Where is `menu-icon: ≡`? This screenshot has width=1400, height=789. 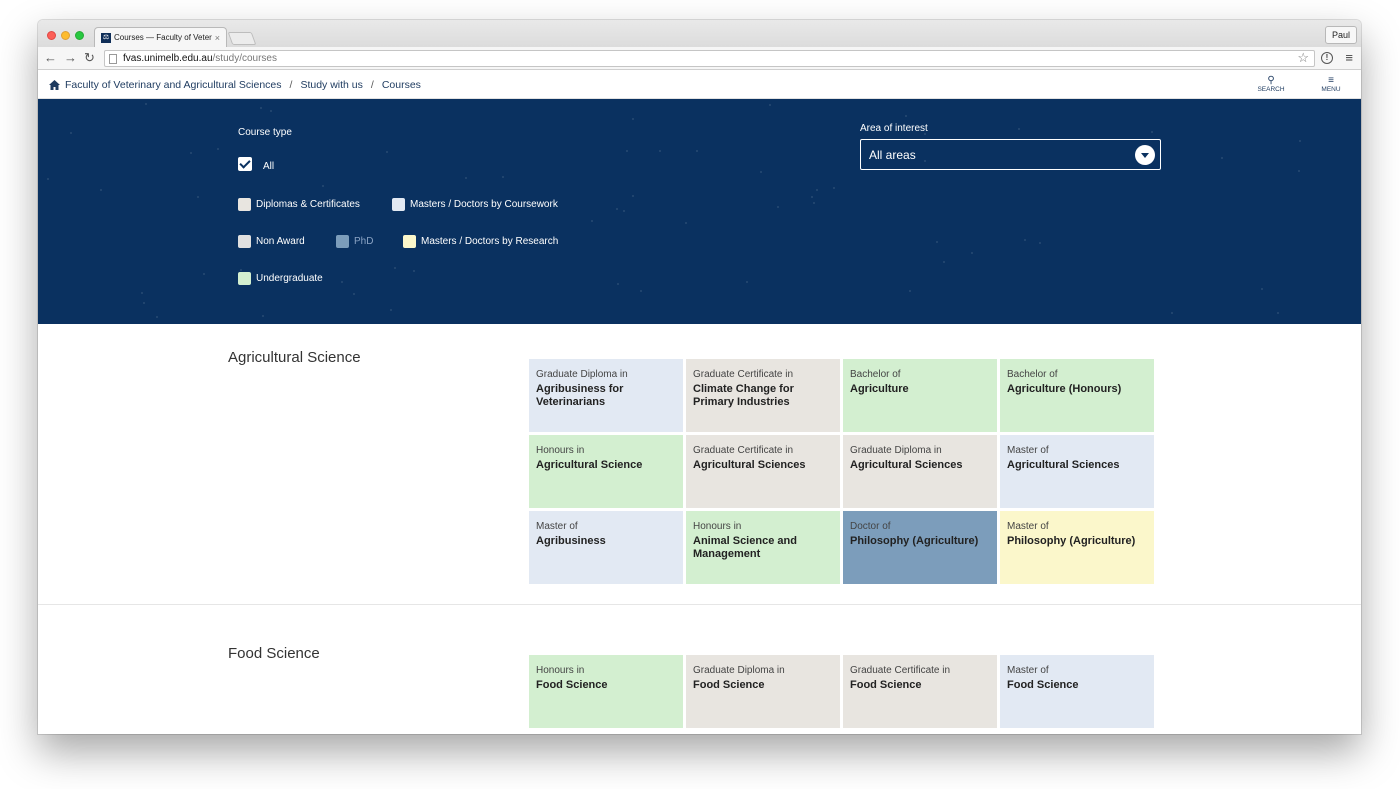
menu-icon: ≡ is located at coordinates (1331, 80).